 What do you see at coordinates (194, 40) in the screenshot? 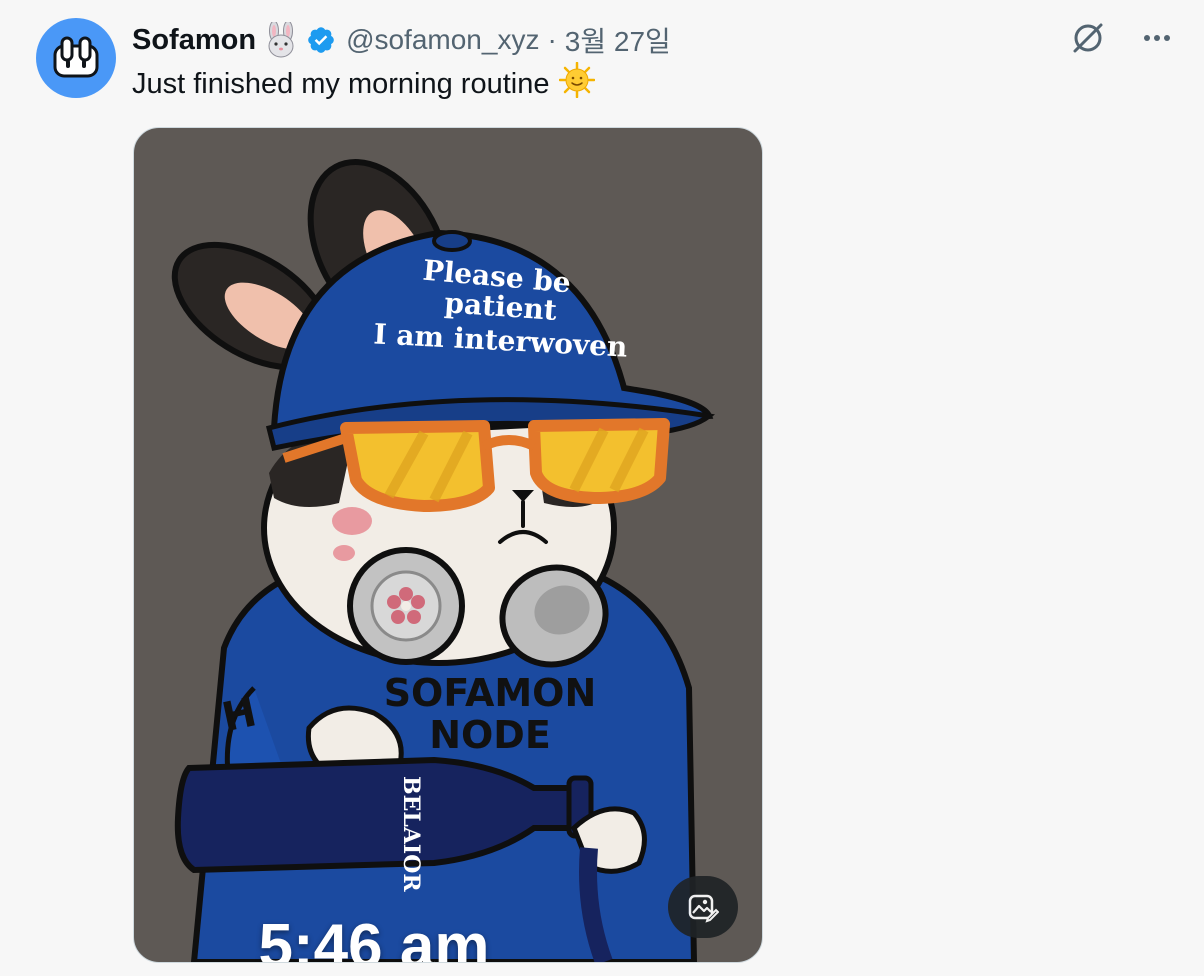
I see `display-name: Sofamon` at bounding box center [194, 40].